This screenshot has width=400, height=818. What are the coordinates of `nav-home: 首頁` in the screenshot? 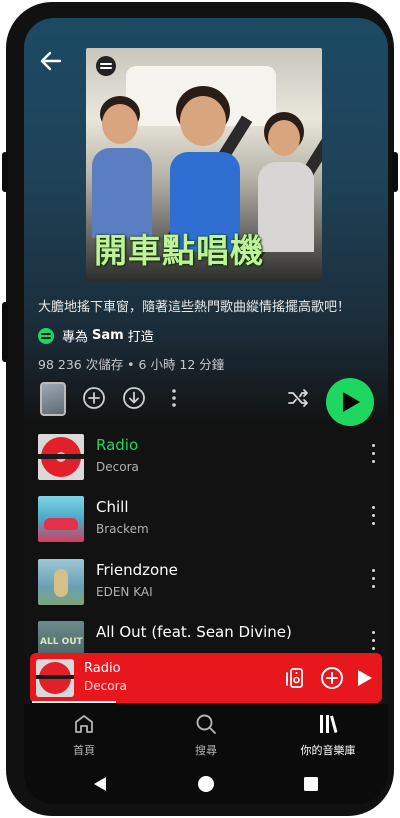 It's located at (84, 735).